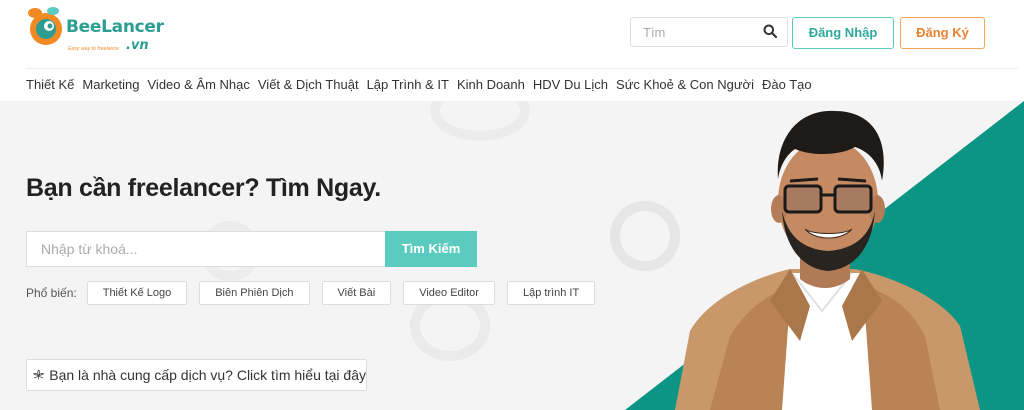 Image resolution: width=1024 pixels, height=410 pixels. I want to click on nav-item-video-am-nhac: Video & Âm Nhạc, so click(199, 86).